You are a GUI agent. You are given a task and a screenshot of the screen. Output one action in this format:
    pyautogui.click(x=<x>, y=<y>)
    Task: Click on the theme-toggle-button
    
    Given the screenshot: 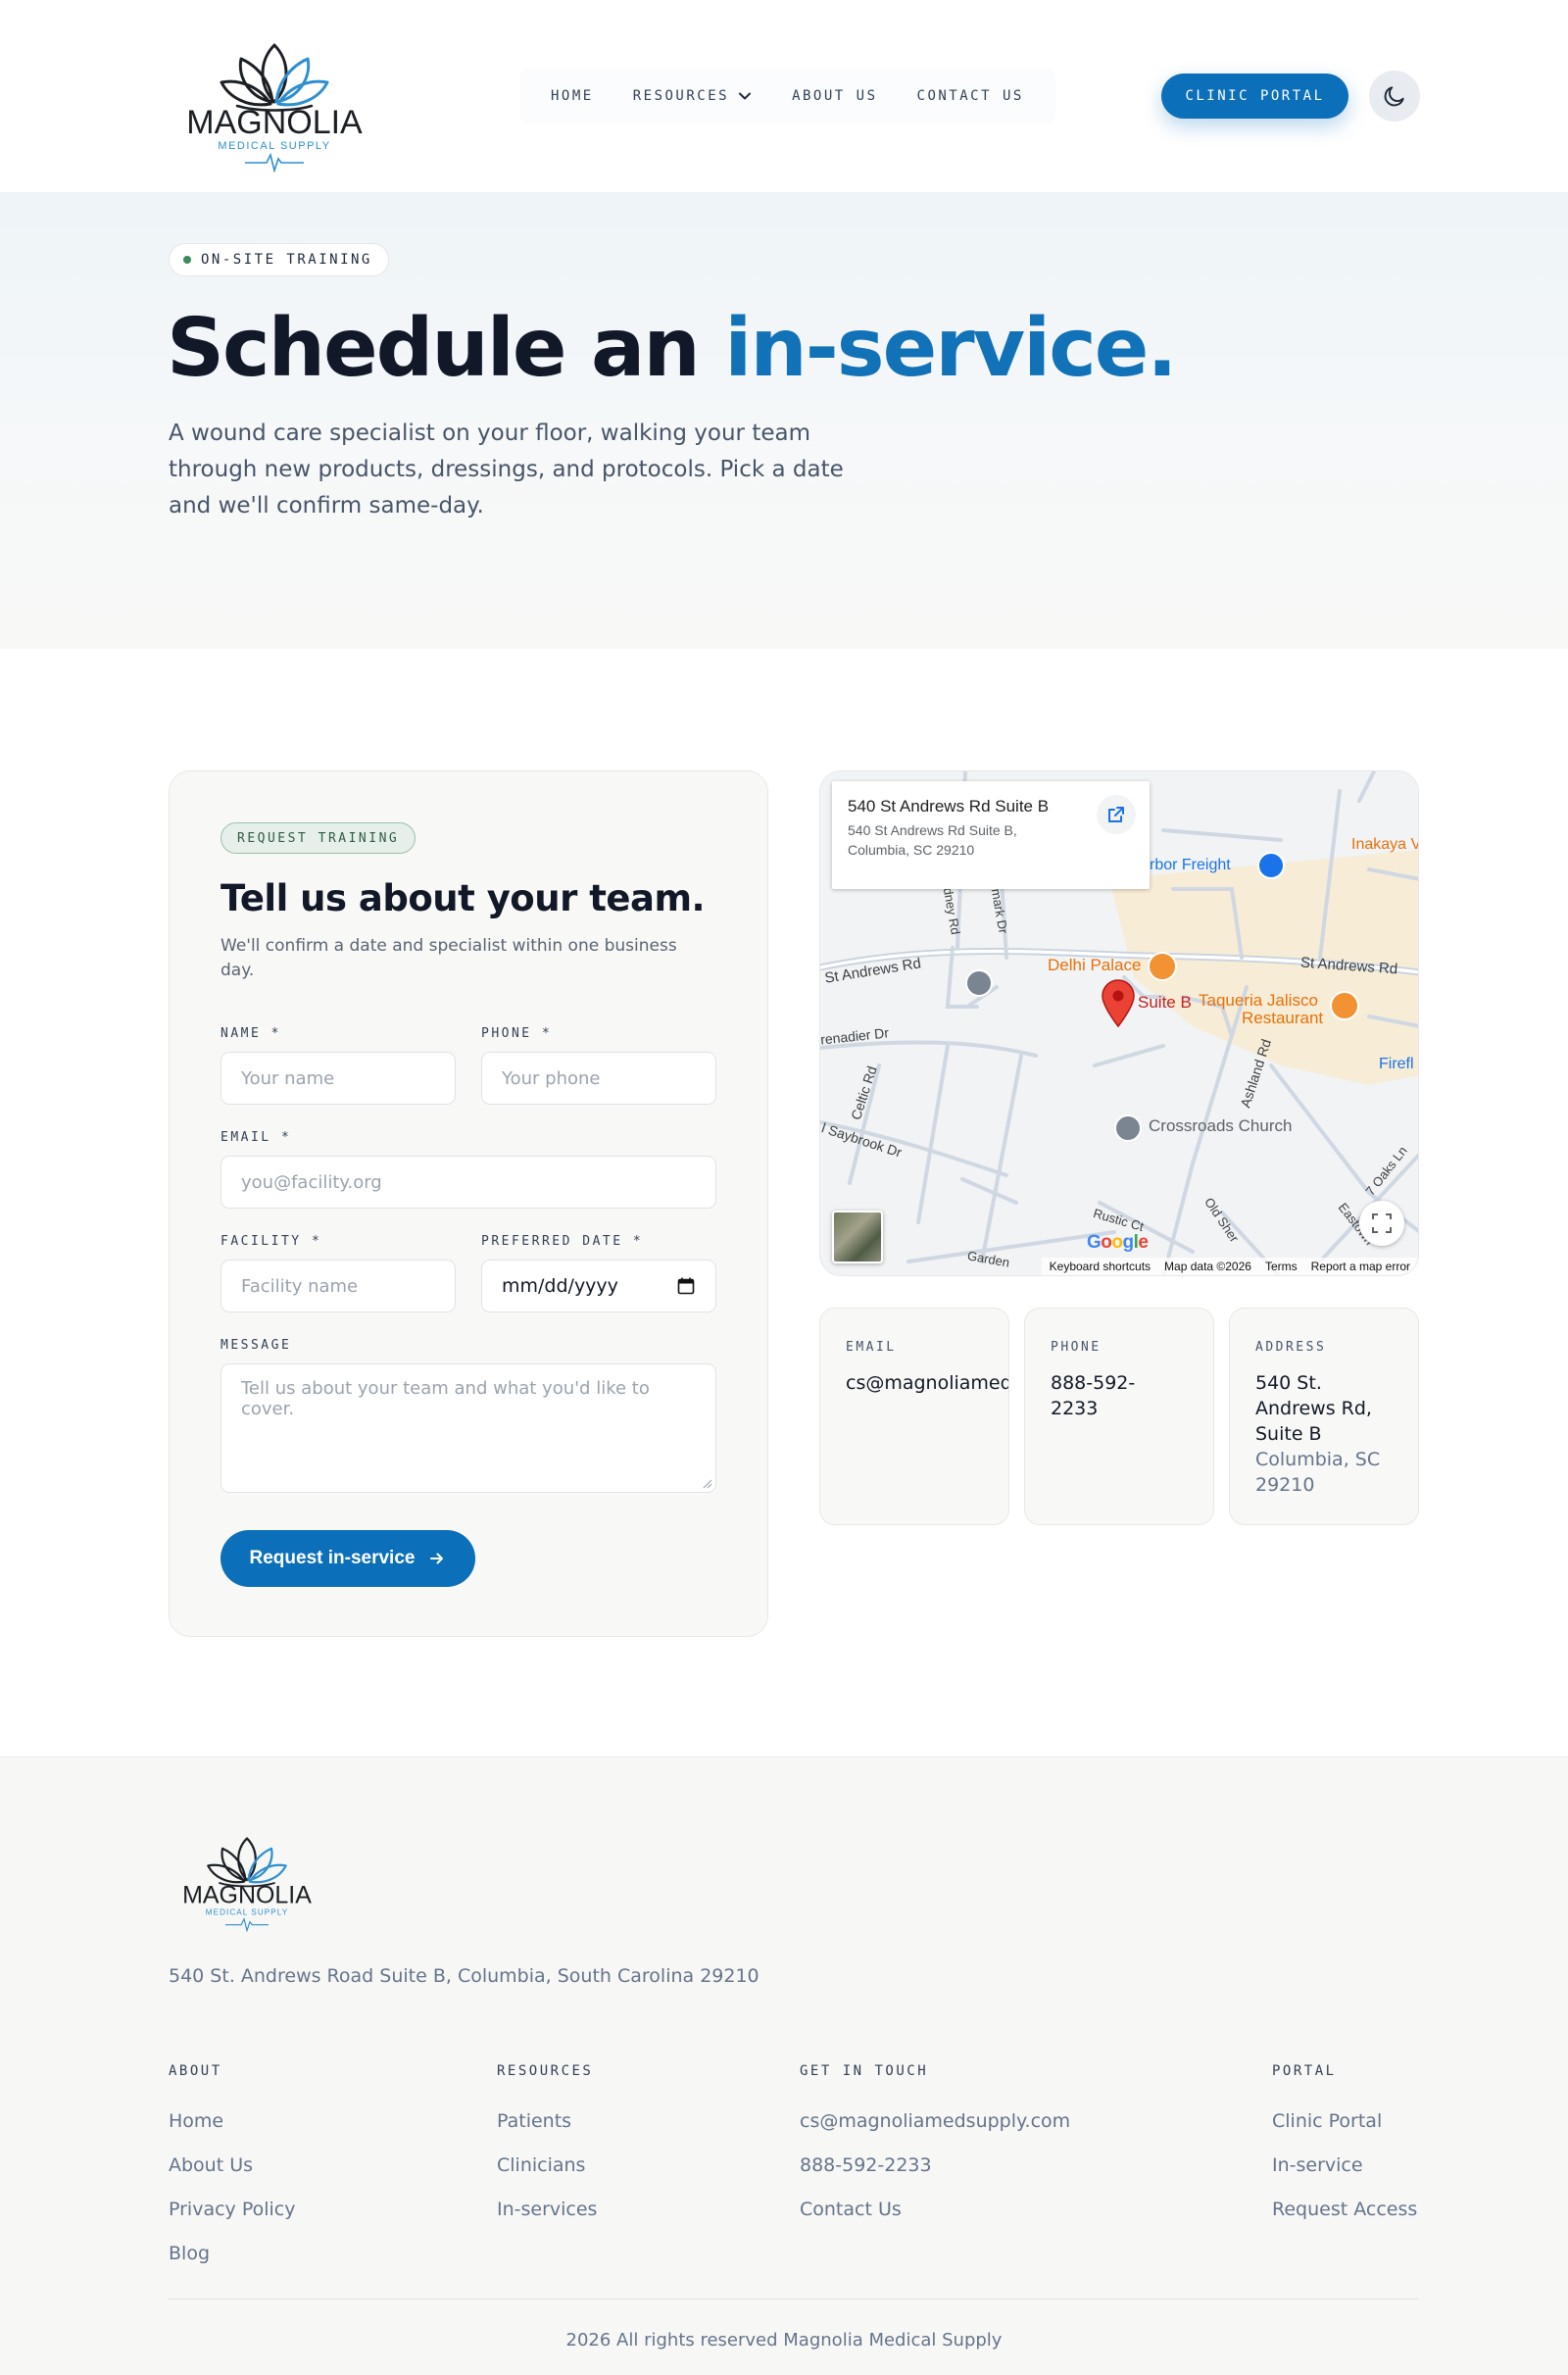 What is the action you would take?
    pyautogui.click(x=1394, y=96)
    